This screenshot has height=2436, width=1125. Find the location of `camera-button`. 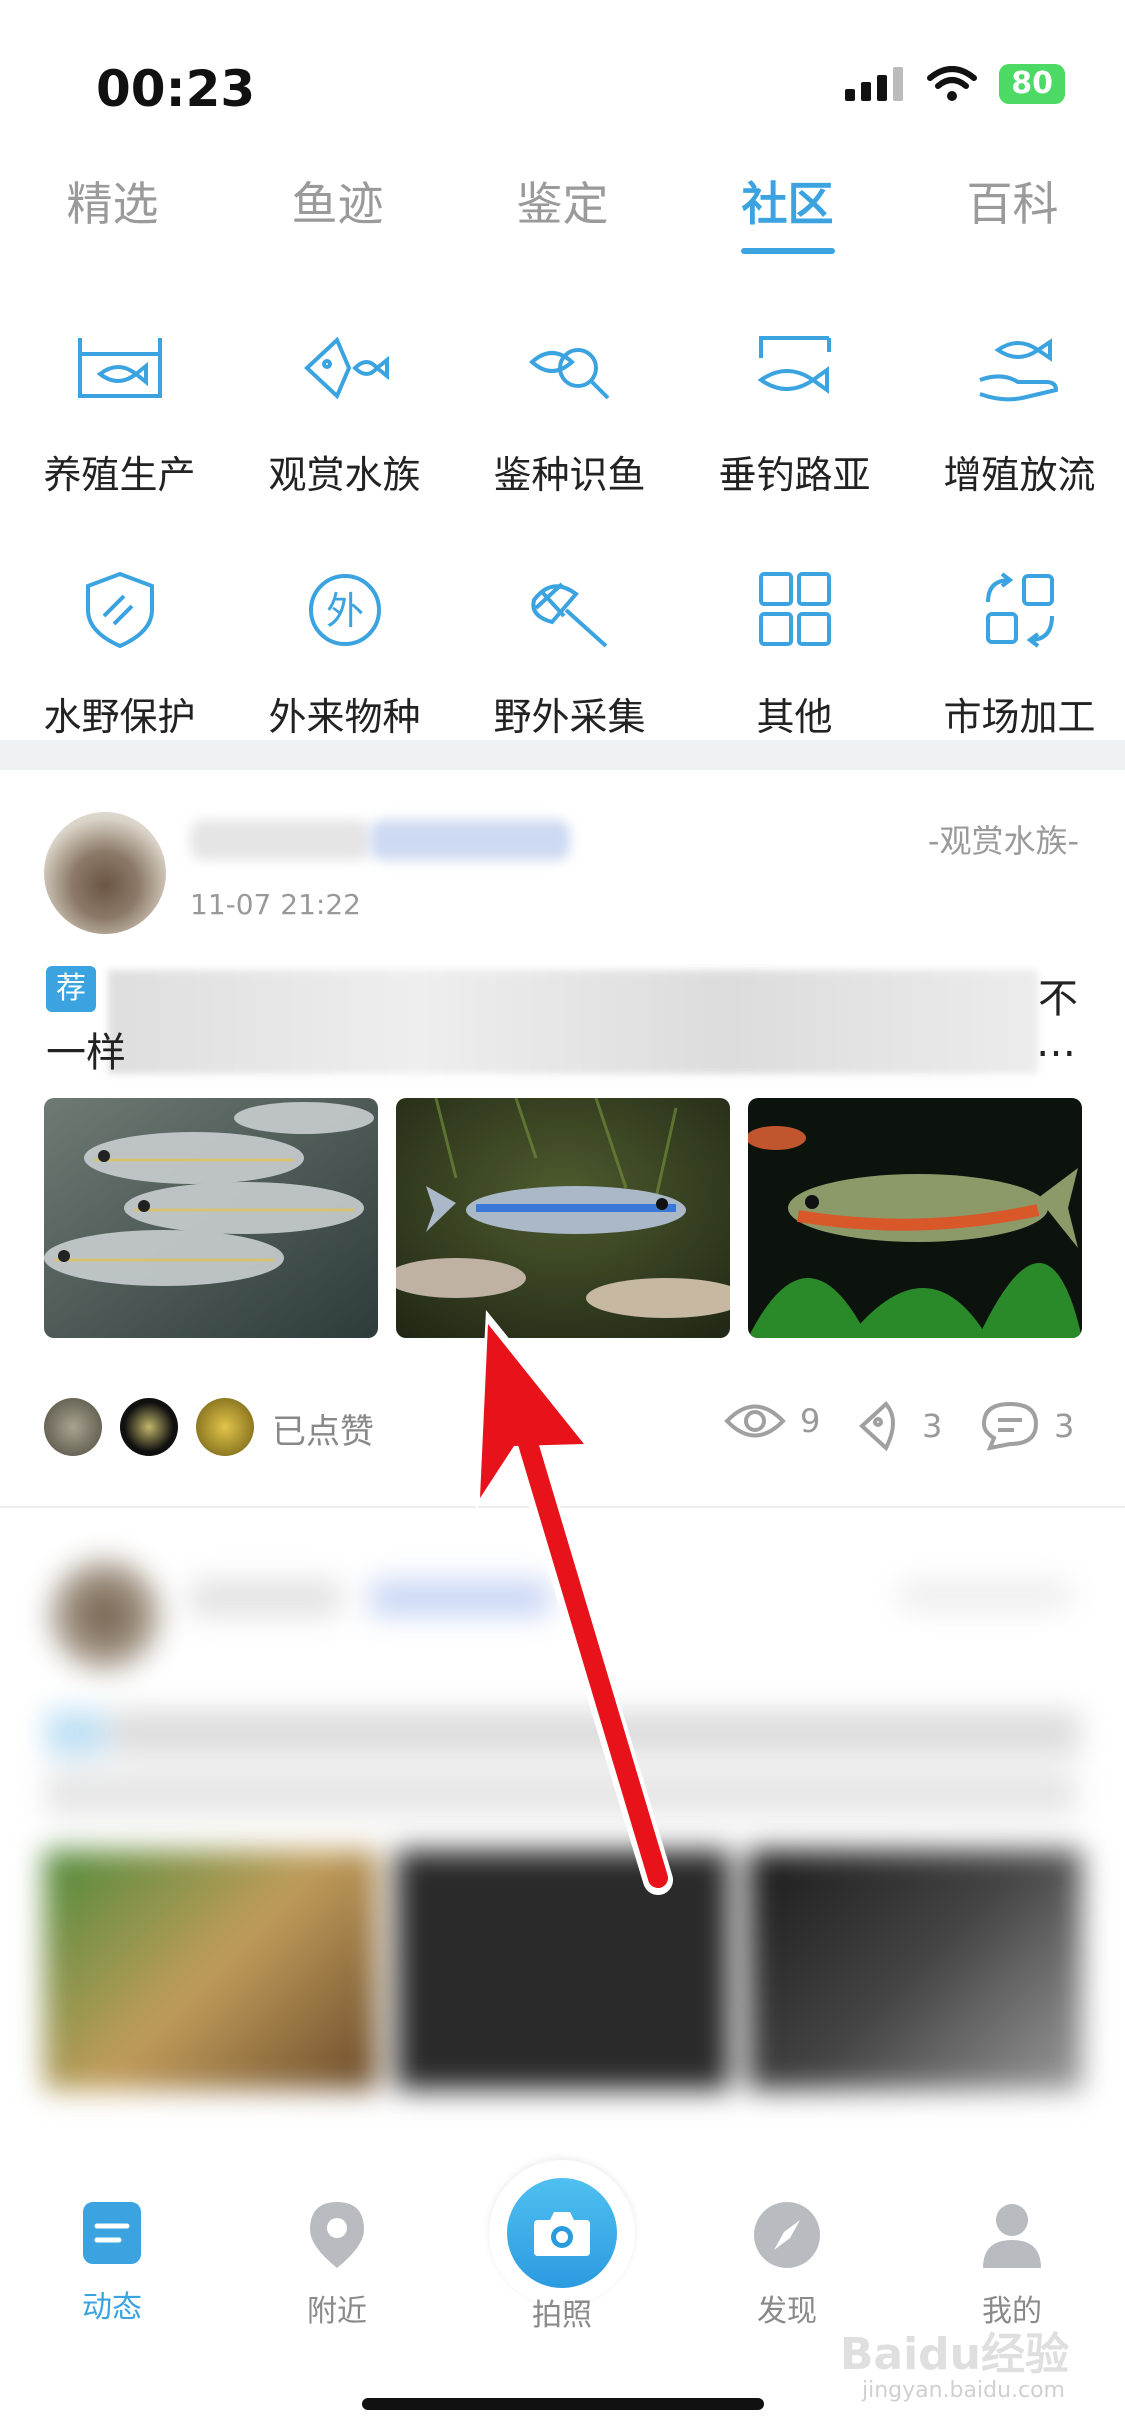

camera-button is located at coordinates (562, 2233).